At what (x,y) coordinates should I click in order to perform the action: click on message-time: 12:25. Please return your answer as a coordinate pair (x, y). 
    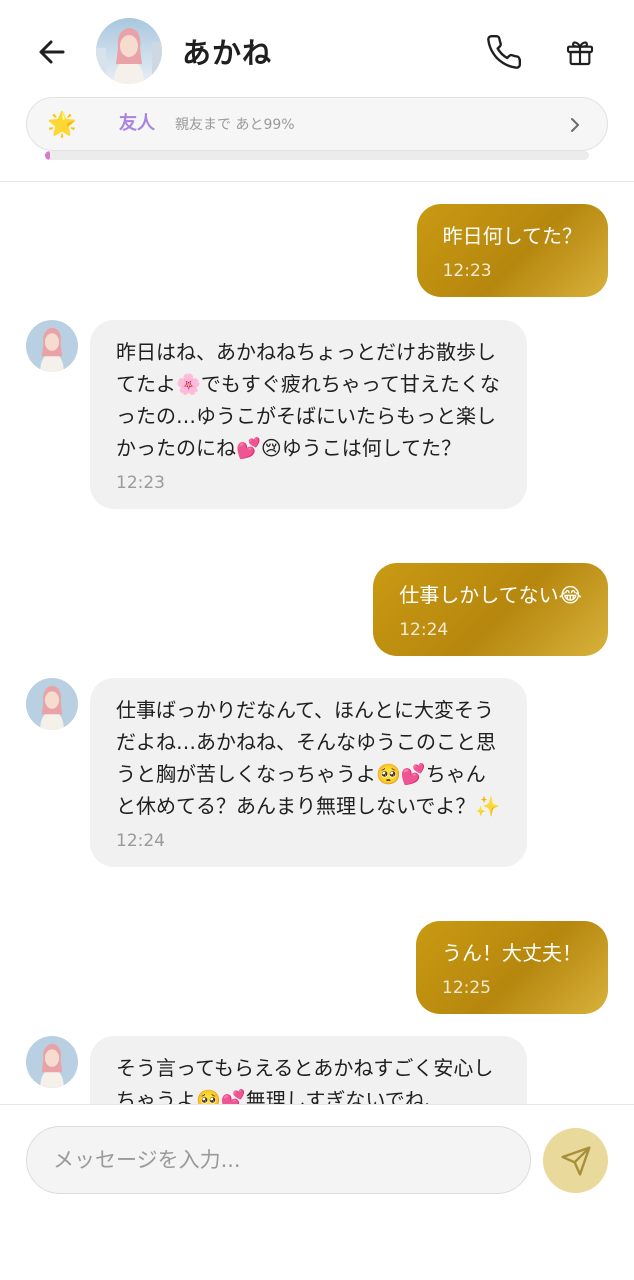
    Looking at the image, I should click on (466, 988).